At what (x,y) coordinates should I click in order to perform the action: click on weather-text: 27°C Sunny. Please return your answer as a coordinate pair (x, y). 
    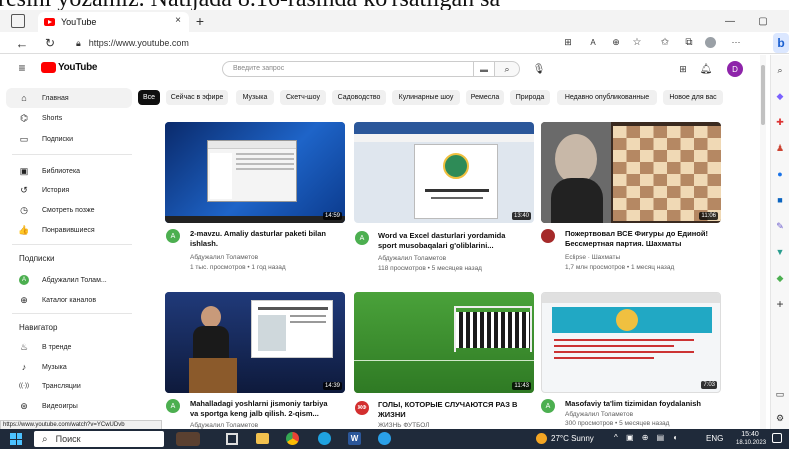
    Looking at the image, I should click on (572, 438).